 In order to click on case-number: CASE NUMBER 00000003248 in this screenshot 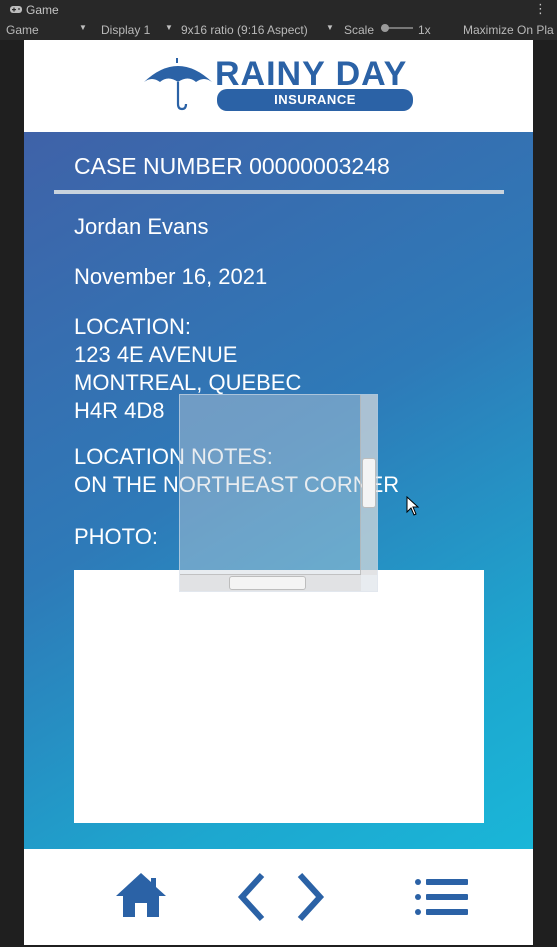, I will do `click(232, 166)`.